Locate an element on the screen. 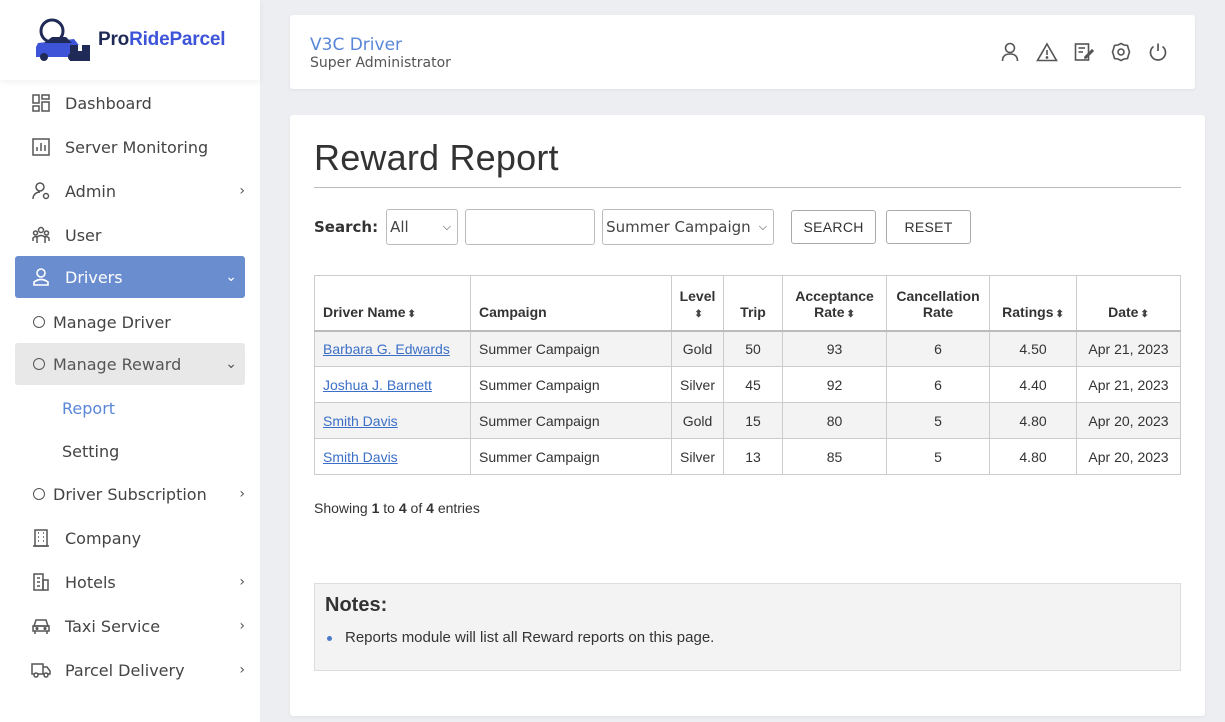  sidebar-item-label: Admin is located at coordinates (90, 191).